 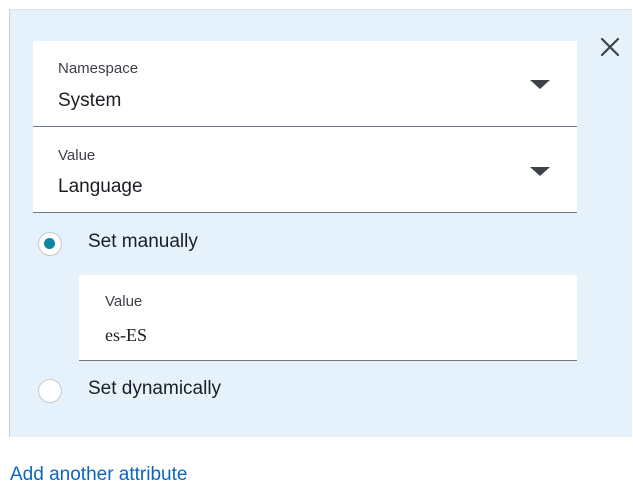 What do you see at coordinates (143, 241) in the screenshot?
I see `set-manually-label: Set manually` at bounding box center [143, 241].